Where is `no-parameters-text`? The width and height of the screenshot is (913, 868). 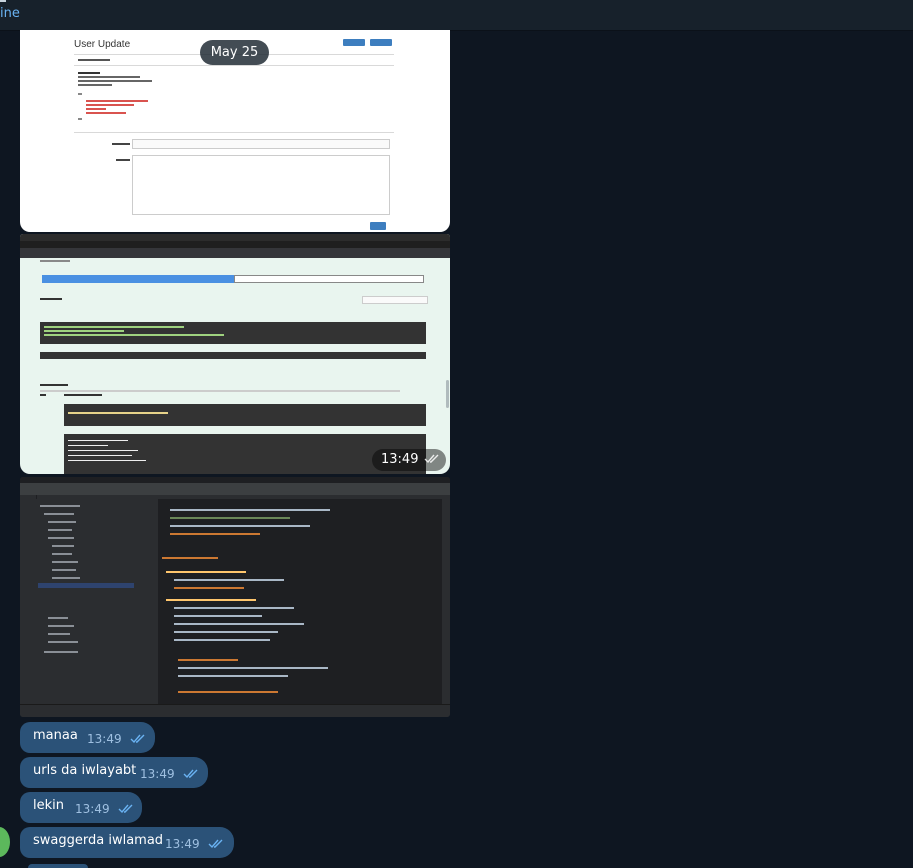
no-parameters-text is located at coordinates (55, 261).